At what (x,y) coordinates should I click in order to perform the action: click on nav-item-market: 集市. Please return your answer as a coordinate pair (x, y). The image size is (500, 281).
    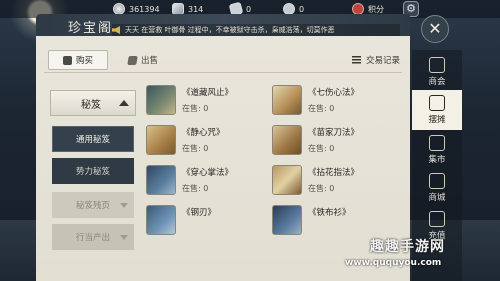
    Looking at the image, I should click on (437, 150).